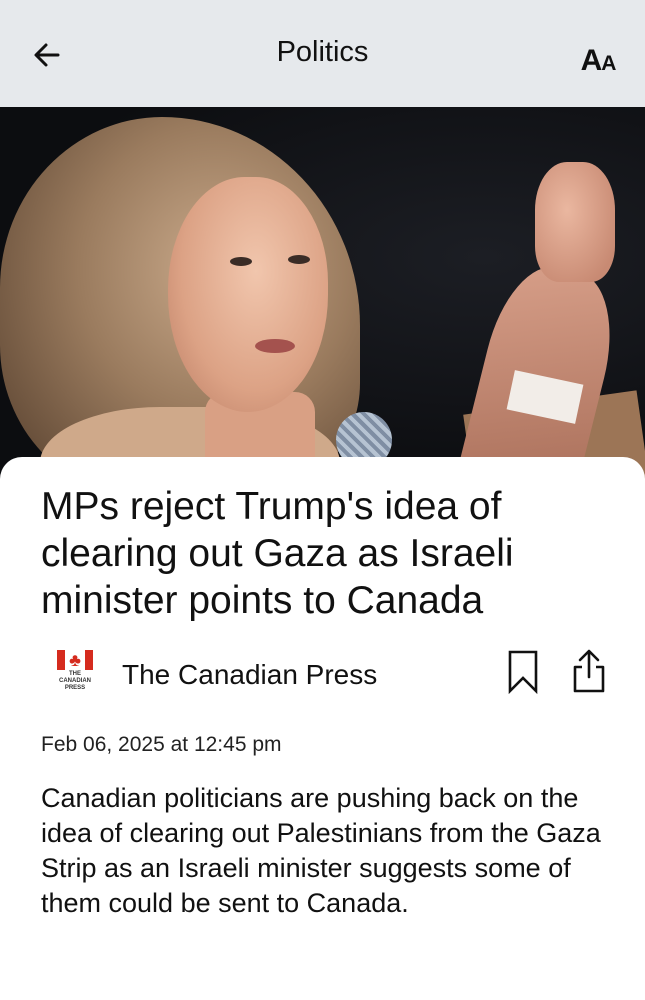 The width and height of the screenshot is (645, 1000). I want to click on photo-mouth, so click(275, 346).